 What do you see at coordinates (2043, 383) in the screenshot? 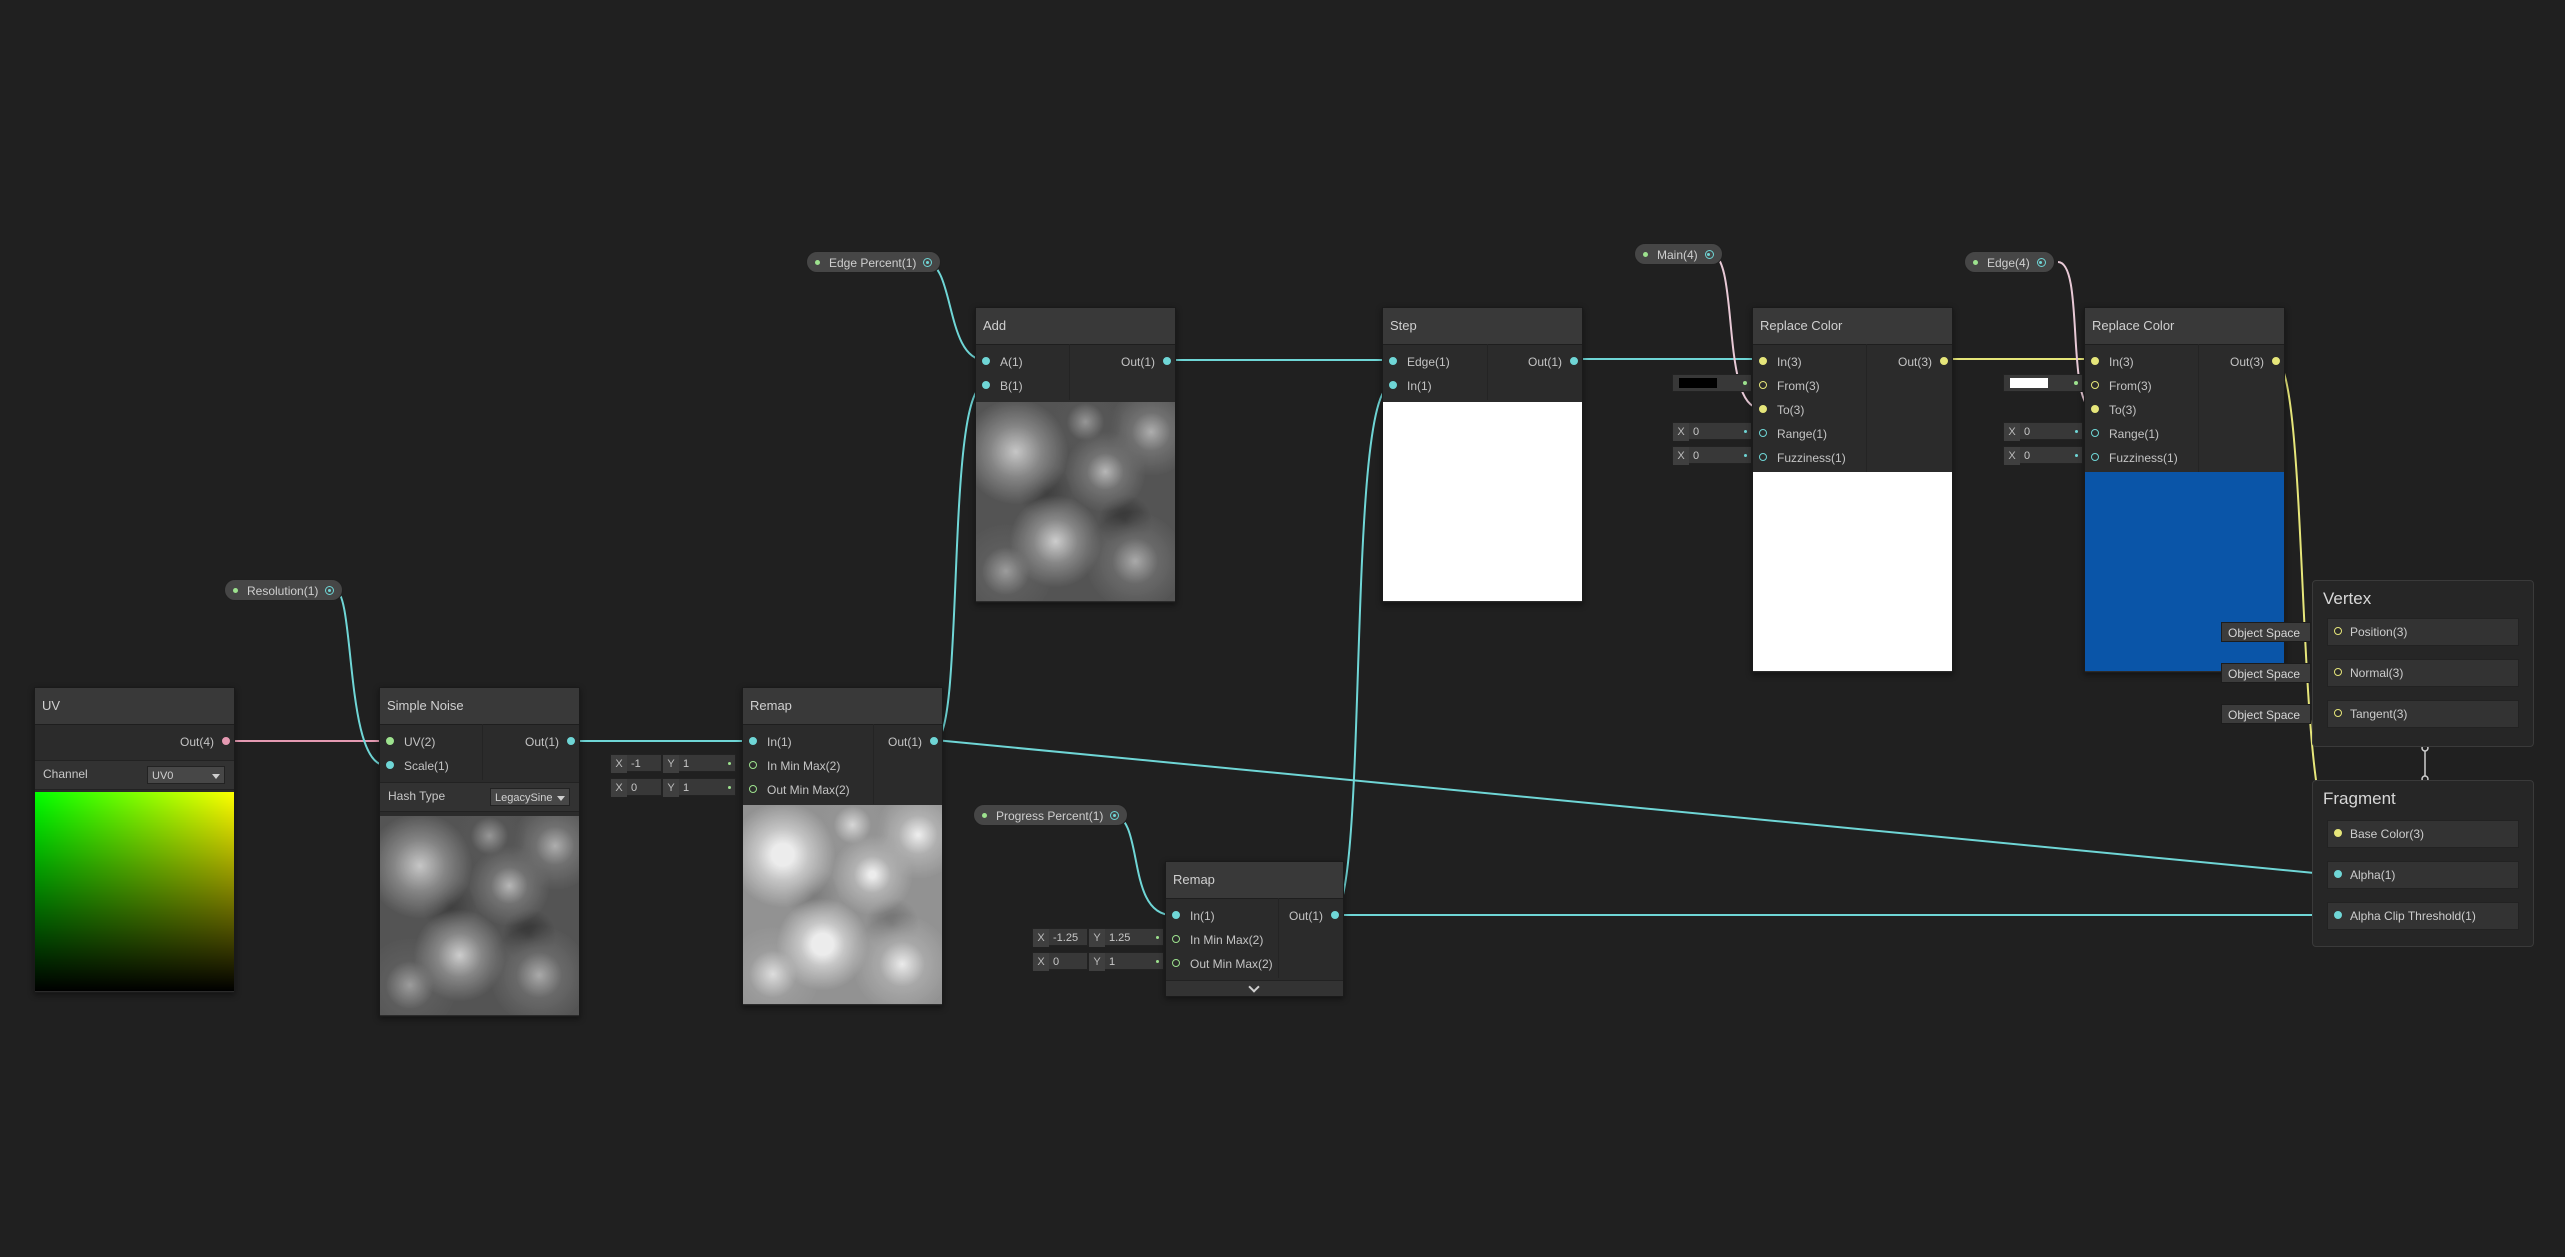
I see `replace2-from-swatch` at bounding box center [2043, 383].